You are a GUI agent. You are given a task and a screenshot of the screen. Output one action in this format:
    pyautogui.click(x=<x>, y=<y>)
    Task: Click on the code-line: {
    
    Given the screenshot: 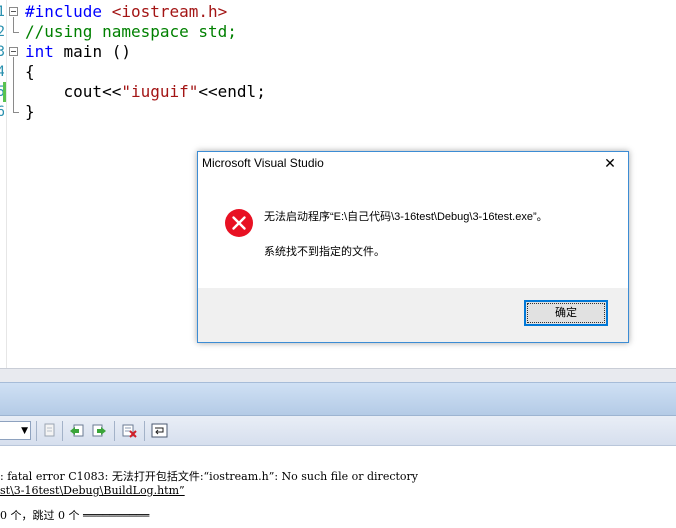 What is the action you would take?
    pyautogui.click(x=30, y=72)
    